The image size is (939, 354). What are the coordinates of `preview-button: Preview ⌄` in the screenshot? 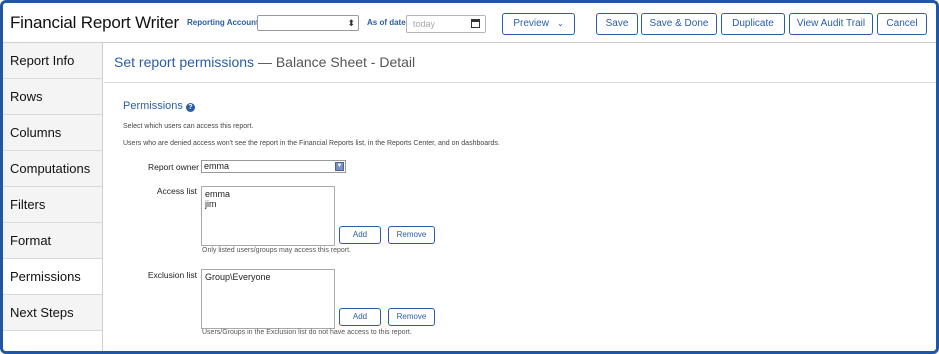 It's located at (538, 24).